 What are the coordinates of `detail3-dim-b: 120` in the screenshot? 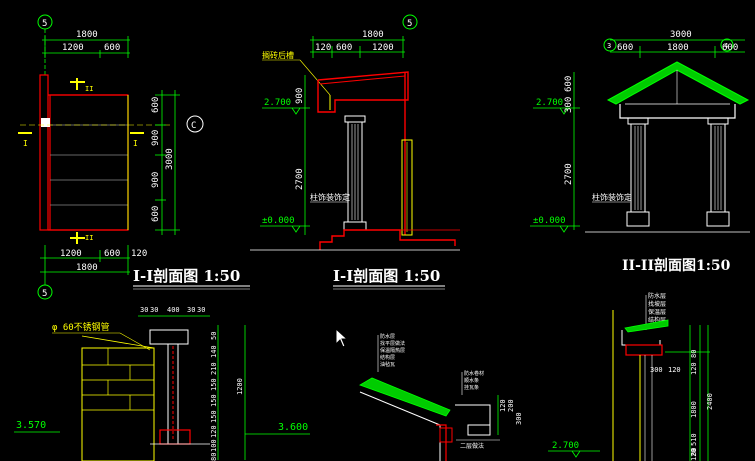 It's located at (674, 370).